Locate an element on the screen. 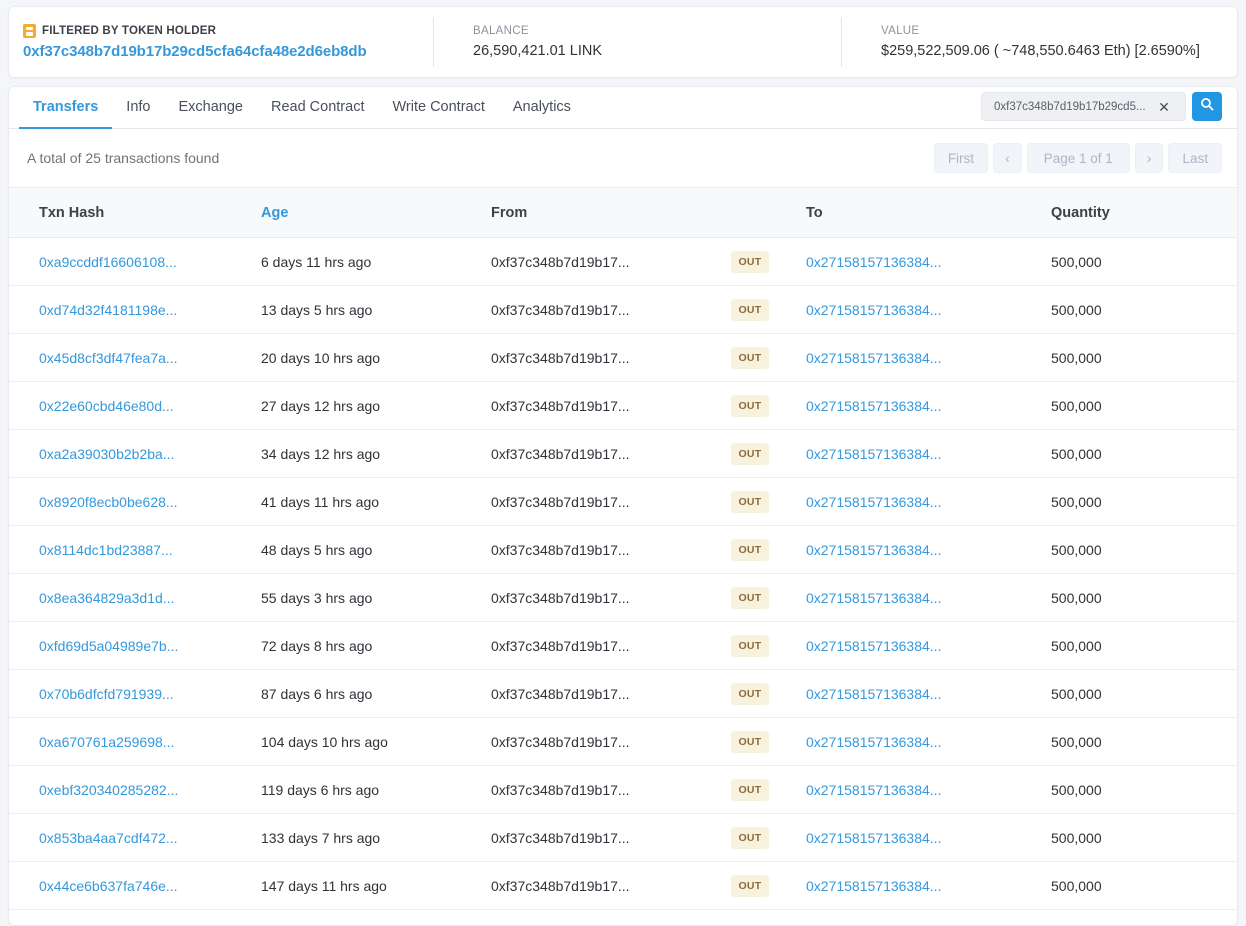 The height and width of the screenshot is (926, 1246). cell-age: 20 days 10 hrs ago is located at coordinates (376, 357).